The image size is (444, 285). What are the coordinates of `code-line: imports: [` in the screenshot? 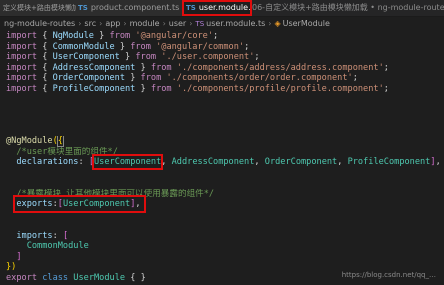 It's located at (42, 235).